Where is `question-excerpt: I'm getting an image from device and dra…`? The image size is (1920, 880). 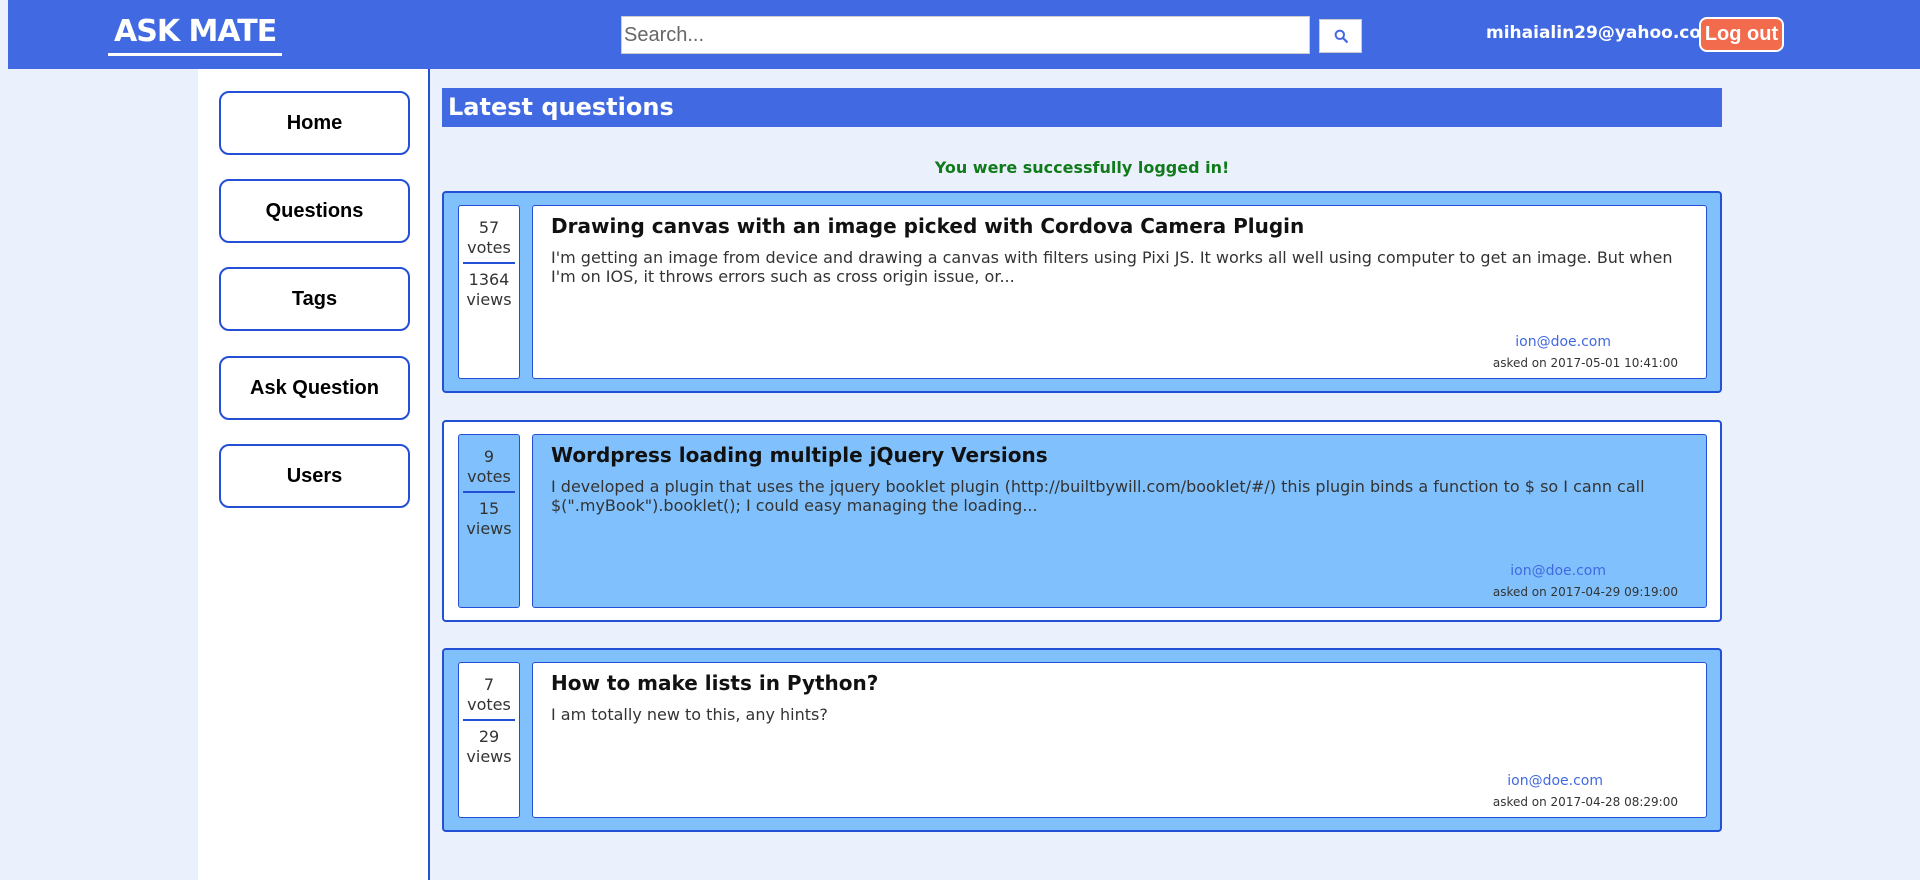
question-excerpt: I'm getting an image from device and dra… is located at coordinates (1112, 267).